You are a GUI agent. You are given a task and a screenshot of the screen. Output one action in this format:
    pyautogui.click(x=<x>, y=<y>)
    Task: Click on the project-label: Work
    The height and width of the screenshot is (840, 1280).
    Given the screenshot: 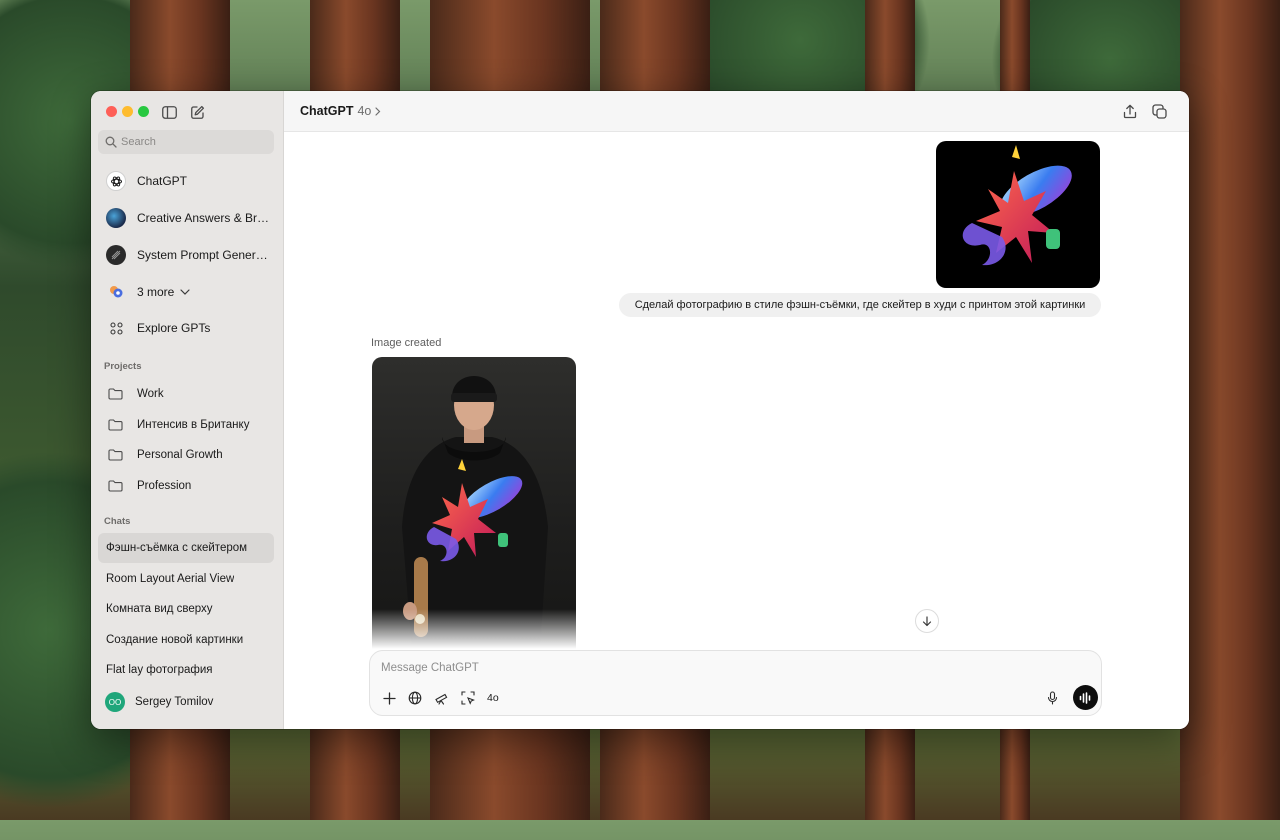 What is the action you would take?
    pyautogui.click(x=150, y=394)
    